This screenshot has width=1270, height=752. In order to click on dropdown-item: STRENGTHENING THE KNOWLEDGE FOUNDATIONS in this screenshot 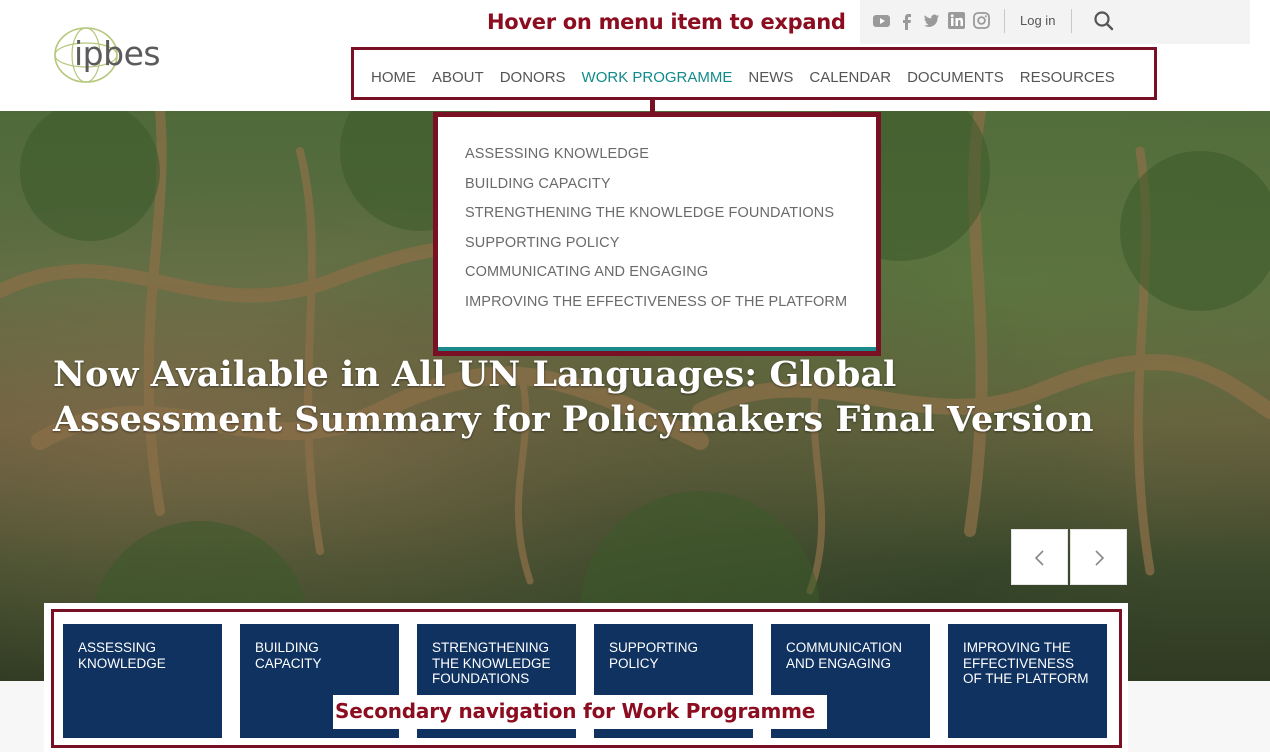, I will do `click(656, 220)`.